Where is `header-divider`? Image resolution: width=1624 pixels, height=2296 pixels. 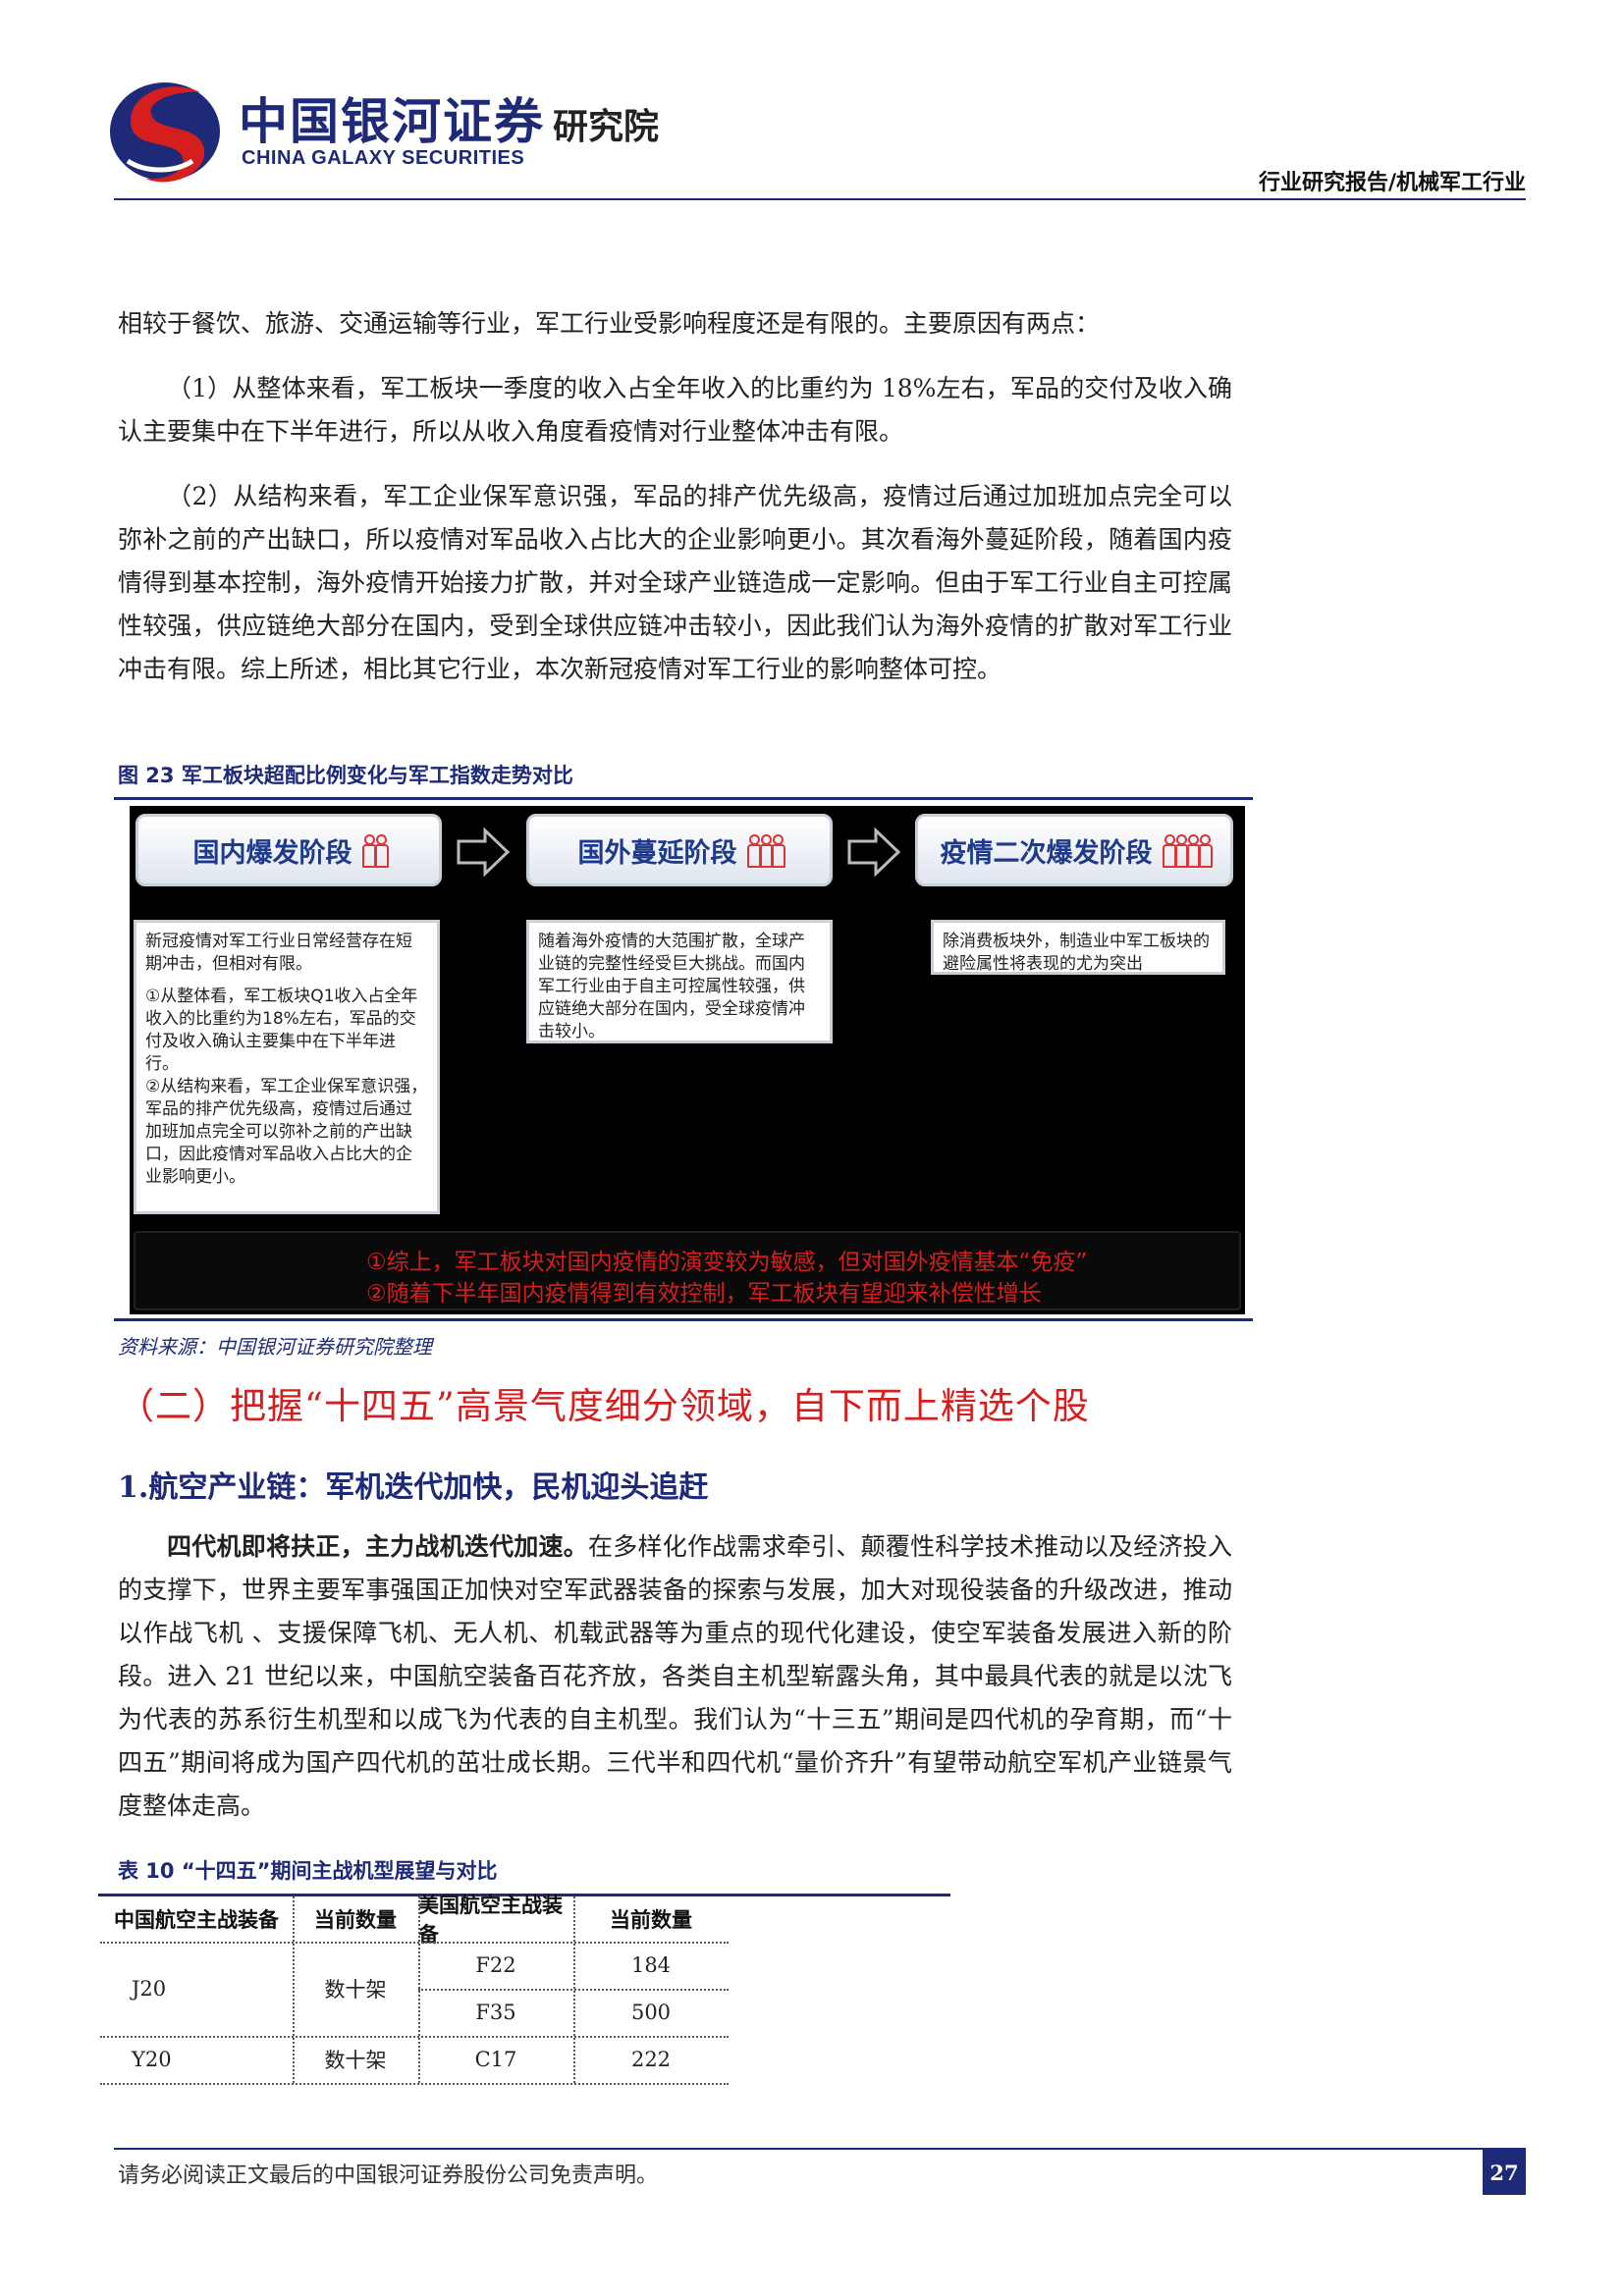
header-divider is located at coordinates (820, 199).